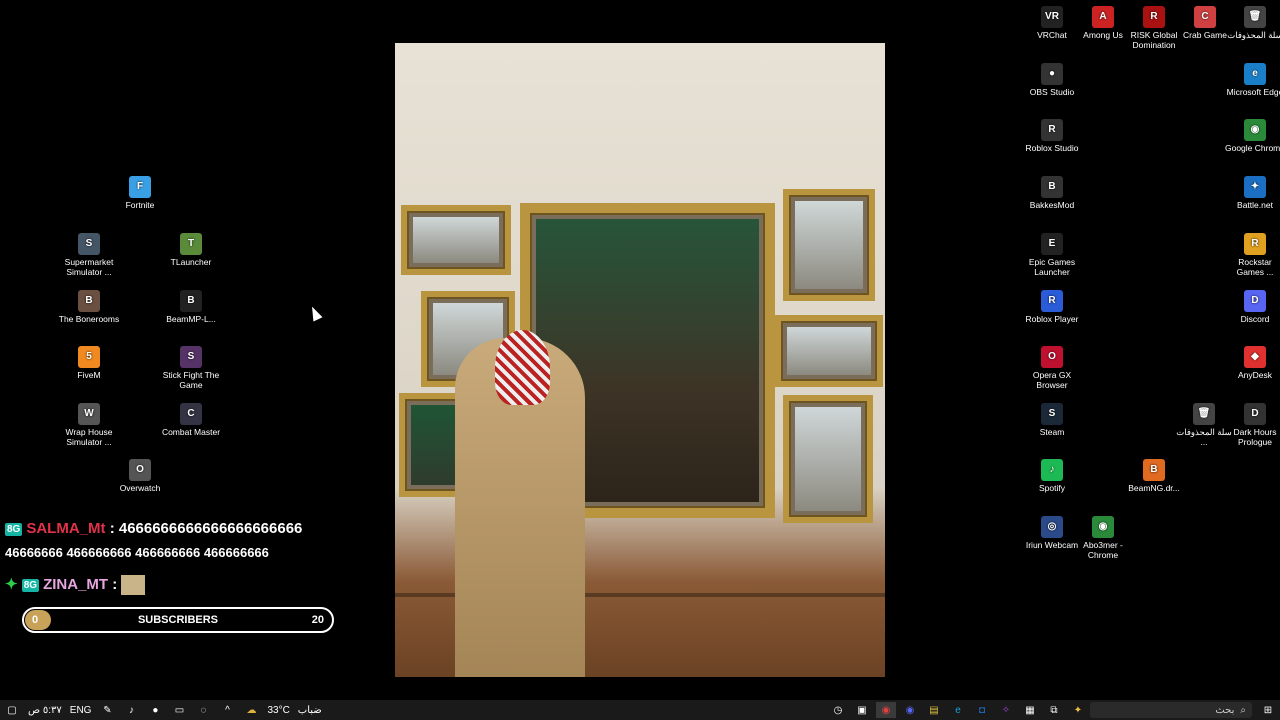  Describe the element at coordinates (140, 470) in the screenshot. I see `app-icon: O` at that location.